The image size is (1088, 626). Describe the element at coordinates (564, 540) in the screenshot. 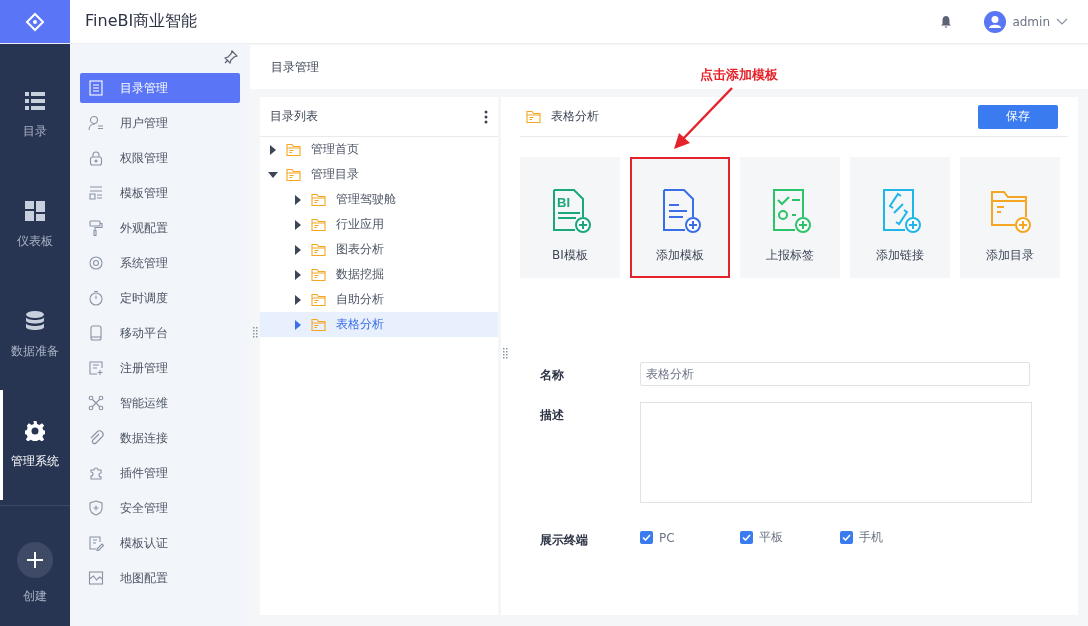

I see `field-label: 展示终端` at that location.